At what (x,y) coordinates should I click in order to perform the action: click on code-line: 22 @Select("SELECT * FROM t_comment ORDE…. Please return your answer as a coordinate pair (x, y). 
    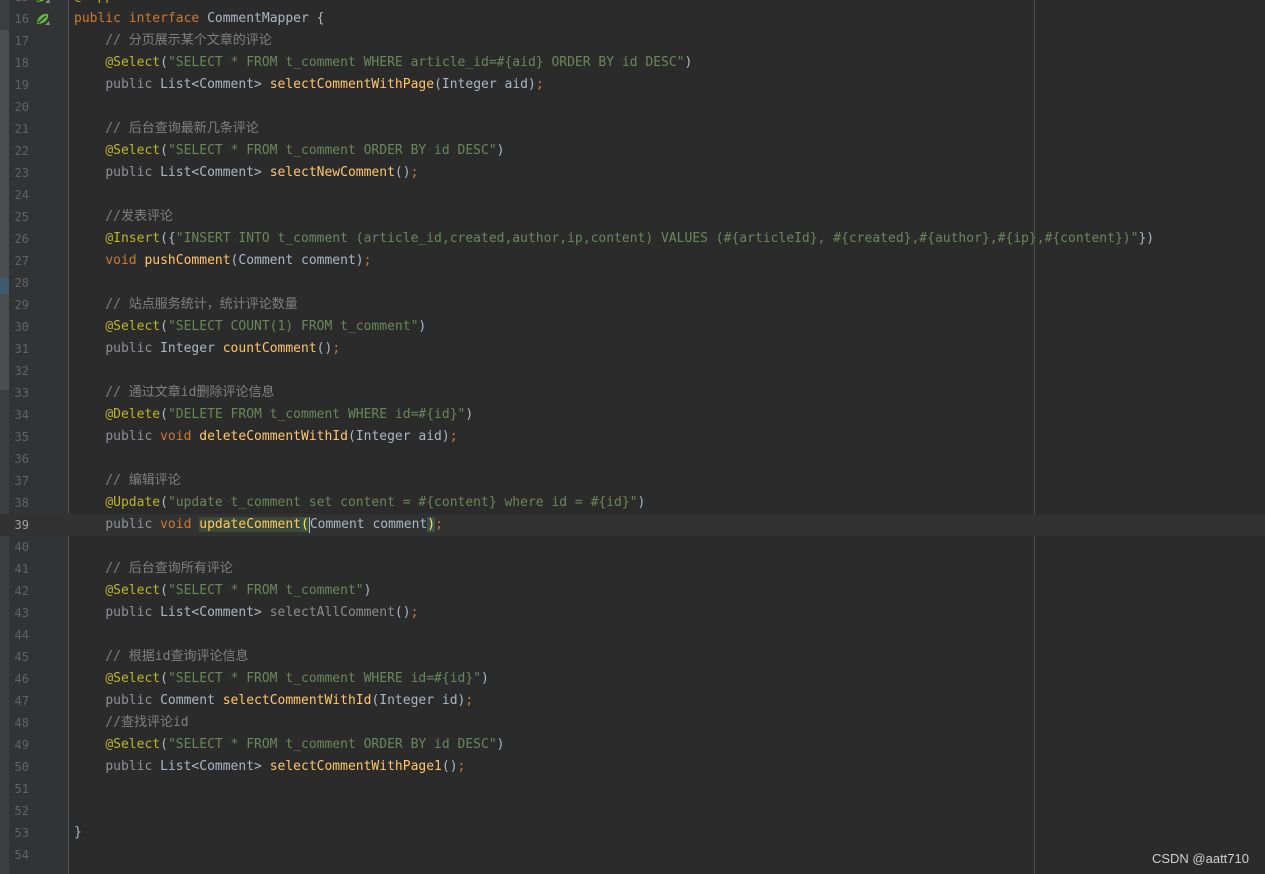
    Looking at the image, I should click on (632, 151).